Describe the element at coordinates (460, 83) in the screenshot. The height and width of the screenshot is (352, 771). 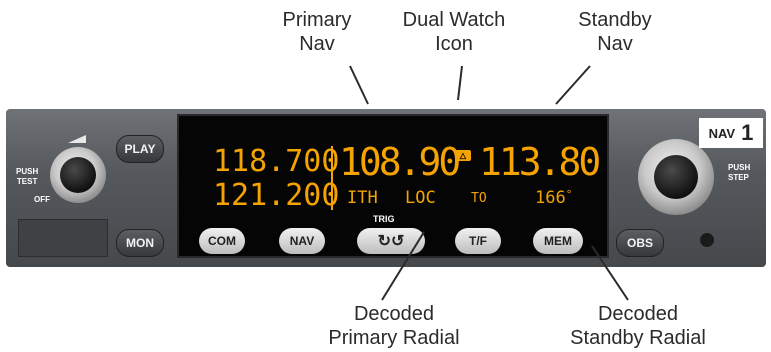
I see `leader-dual-watch` at that location.